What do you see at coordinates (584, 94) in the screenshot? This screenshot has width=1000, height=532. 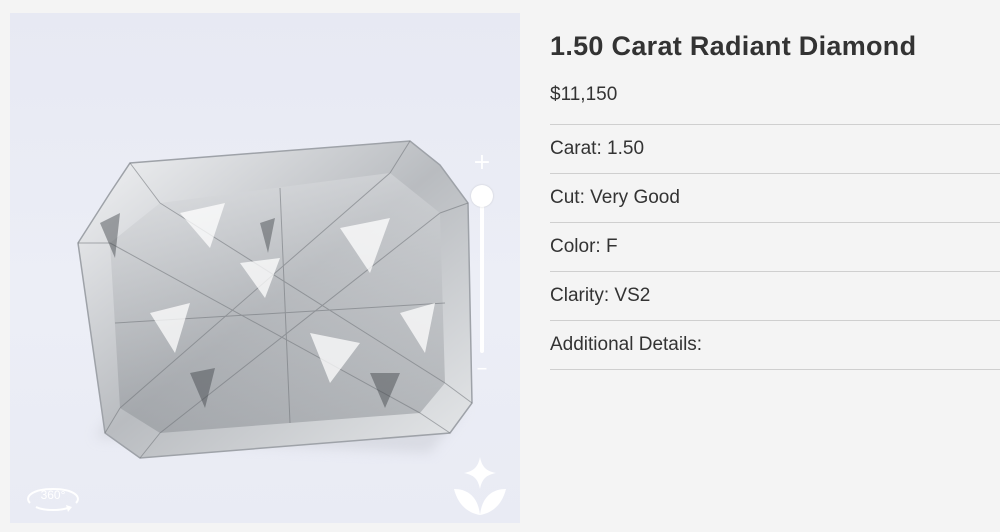 I see `product-price: $11,150` at bounding box center [584, 94].